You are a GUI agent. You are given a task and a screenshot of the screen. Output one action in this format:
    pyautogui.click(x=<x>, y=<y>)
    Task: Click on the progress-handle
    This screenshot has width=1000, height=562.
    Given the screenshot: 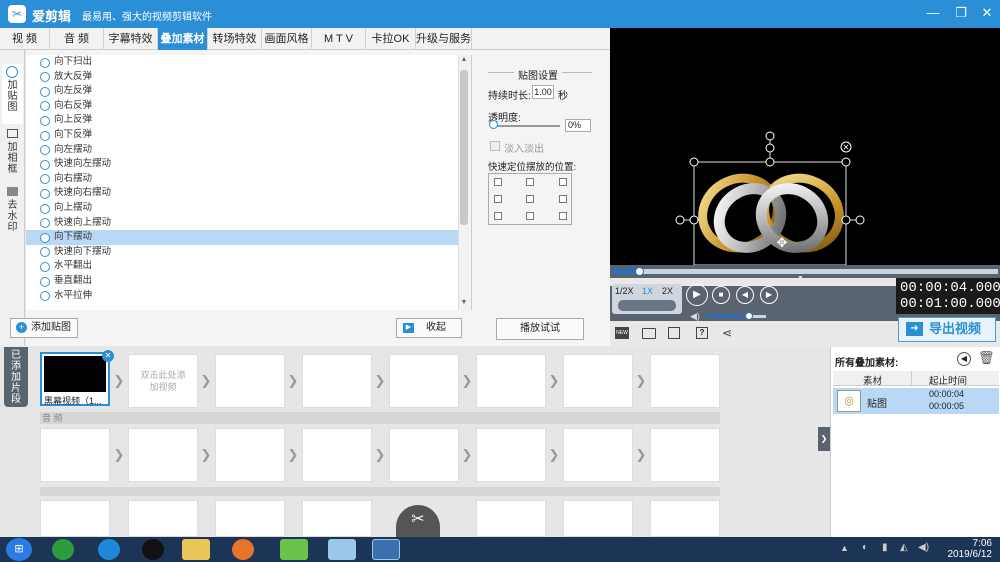 What is the action you would take?
    pyautogui.click(x=640, y=271)
    